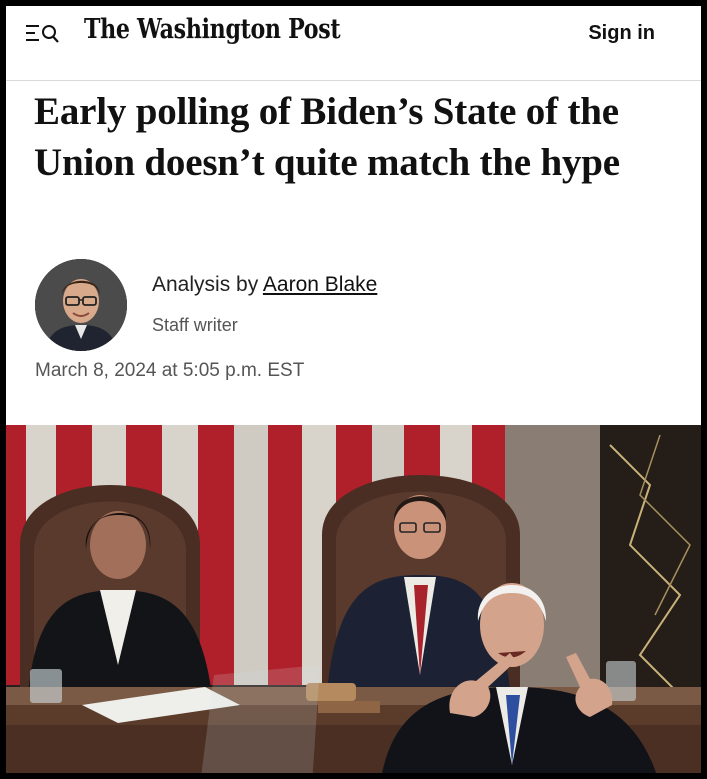  Describe the element at coordinates (170, 370) in the screenshot. I see `publish-date: March 8, 2024 at 5:05 p.m. EST` at that location.